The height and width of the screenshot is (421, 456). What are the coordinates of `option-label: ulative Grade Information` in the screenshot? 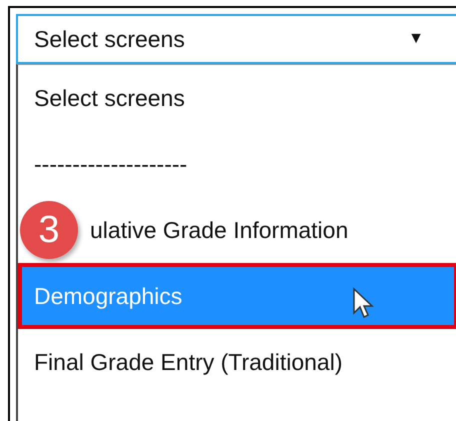 It's located at (219, 230).